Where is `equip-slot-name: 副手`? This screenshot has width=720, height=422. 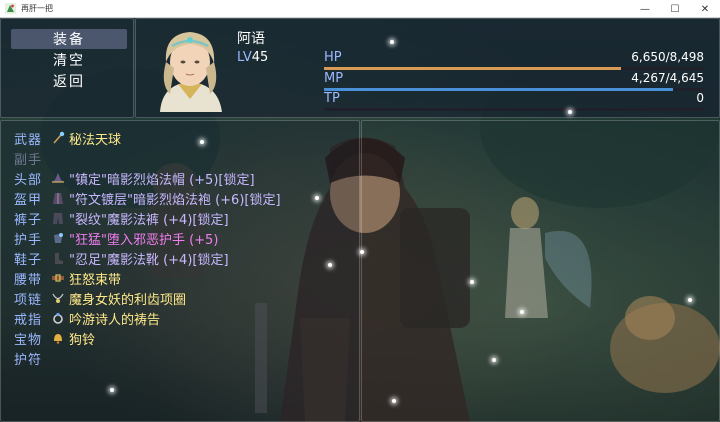
equip-slot-name: 副手 is located at coordinates (28, 160).